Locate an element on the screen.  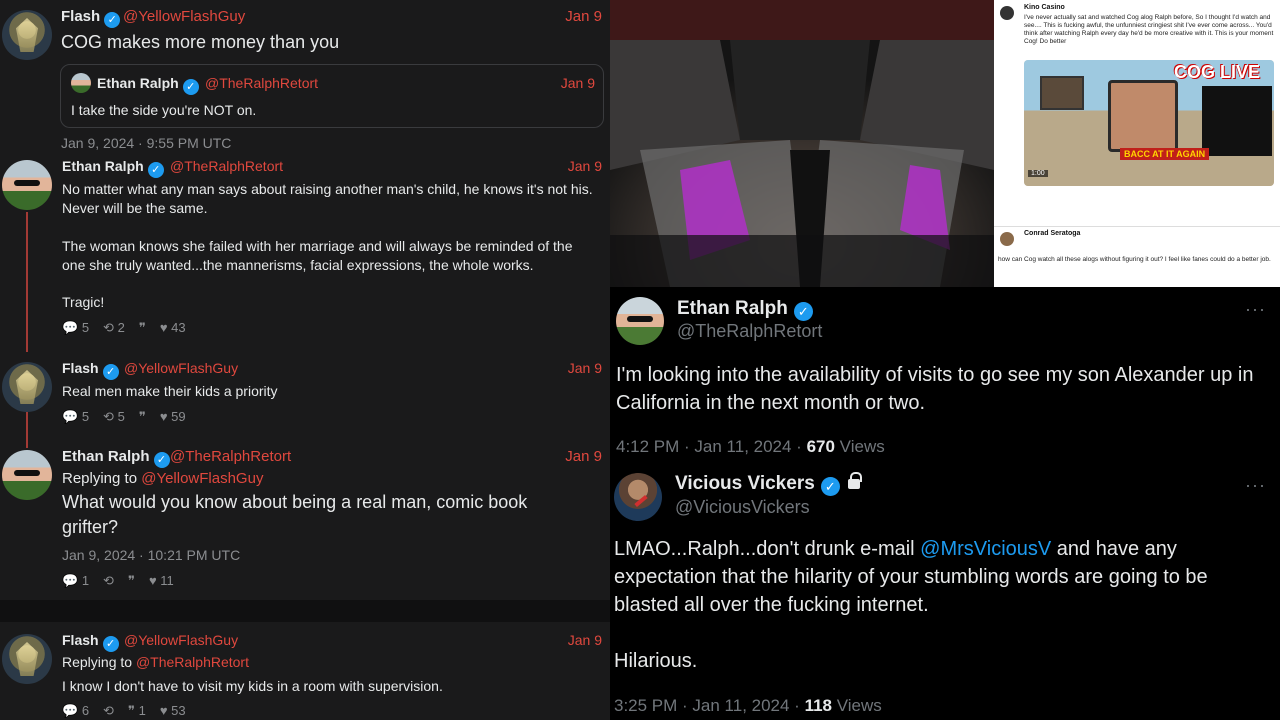
tweet2-handle: @ViciousVickers is located at coordinates (742, 507).